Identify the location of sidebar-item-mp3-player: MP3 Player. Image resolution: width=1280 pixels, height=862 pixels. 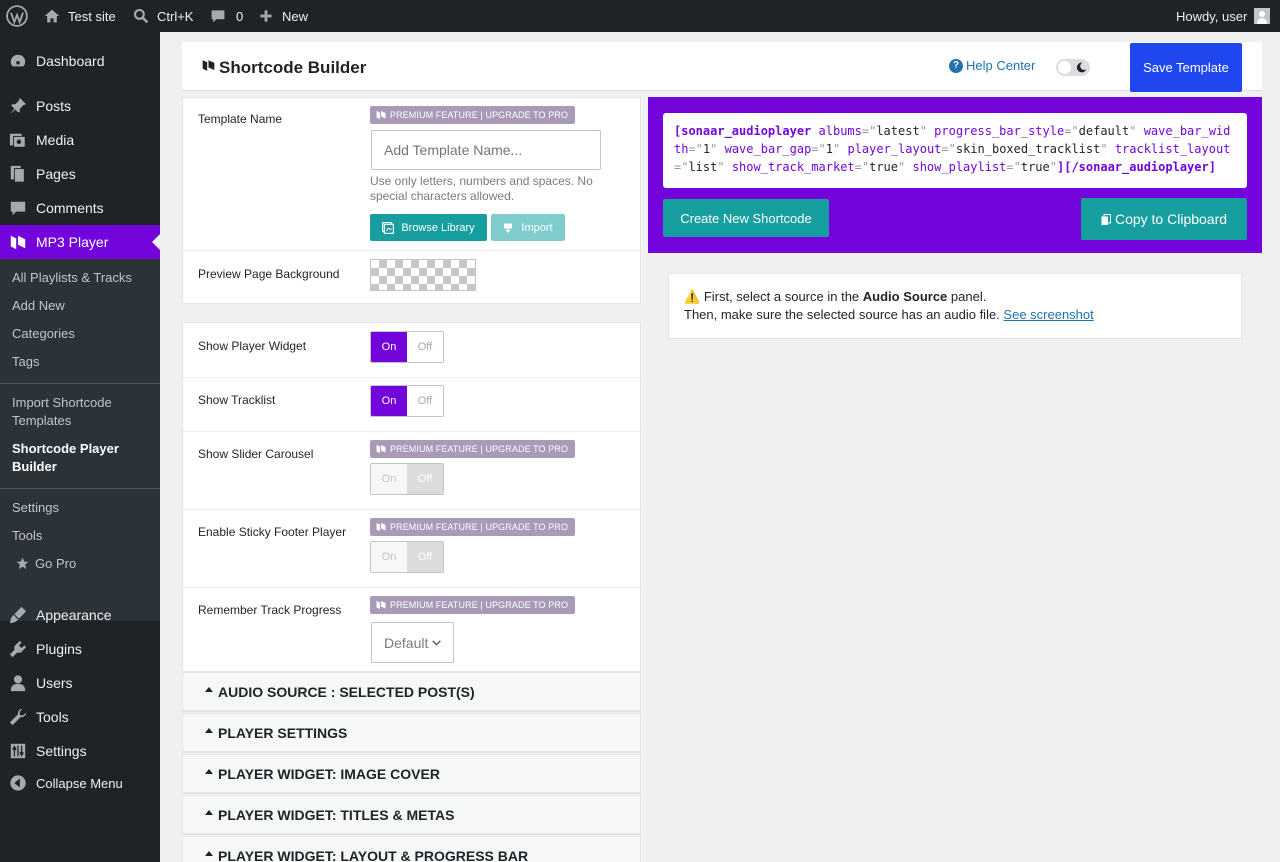
(80, 242).